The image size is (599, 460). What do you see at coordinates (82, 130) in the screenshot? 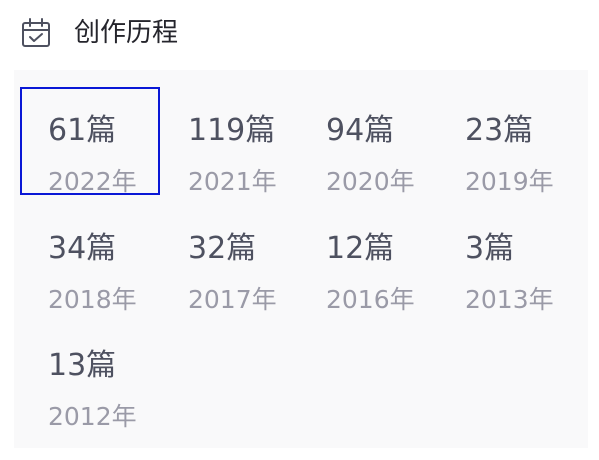
I see `article-count: 61篇` at bounding box center [82, 130].